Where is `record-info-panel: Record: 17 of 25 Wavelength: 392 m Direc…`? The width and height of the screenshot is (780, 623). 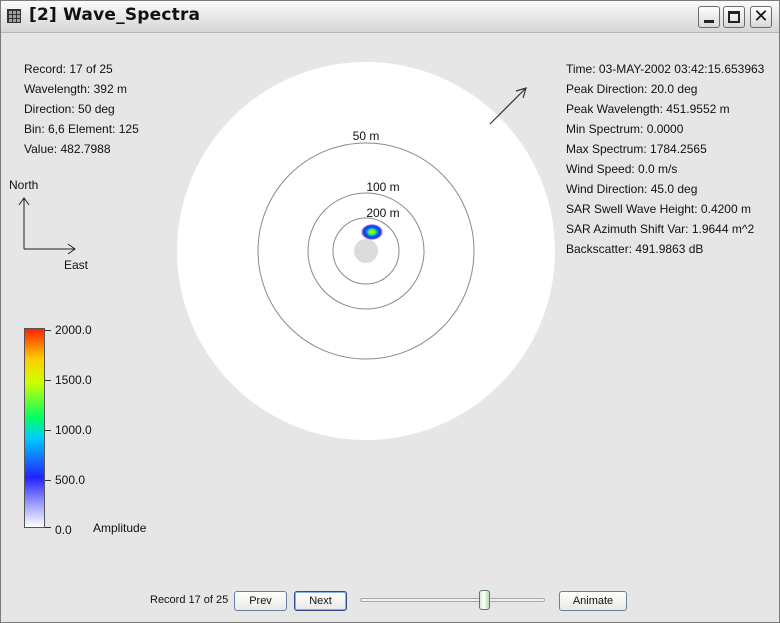 record-info-panel: Record: 17 of 25 Wavelength: 392 m Direc… is located at coordinates (81, 109).